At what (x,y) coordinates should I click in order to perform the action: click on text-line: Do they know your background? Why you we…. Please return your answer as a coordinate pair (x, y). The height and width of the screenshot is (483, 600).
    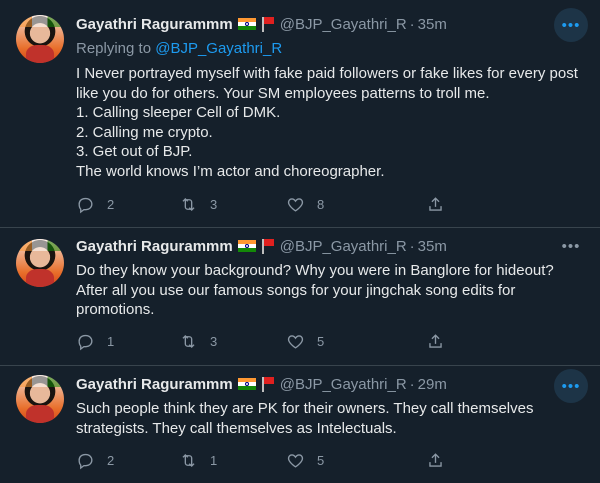
    Looking at the image, I should click on (315, 270).